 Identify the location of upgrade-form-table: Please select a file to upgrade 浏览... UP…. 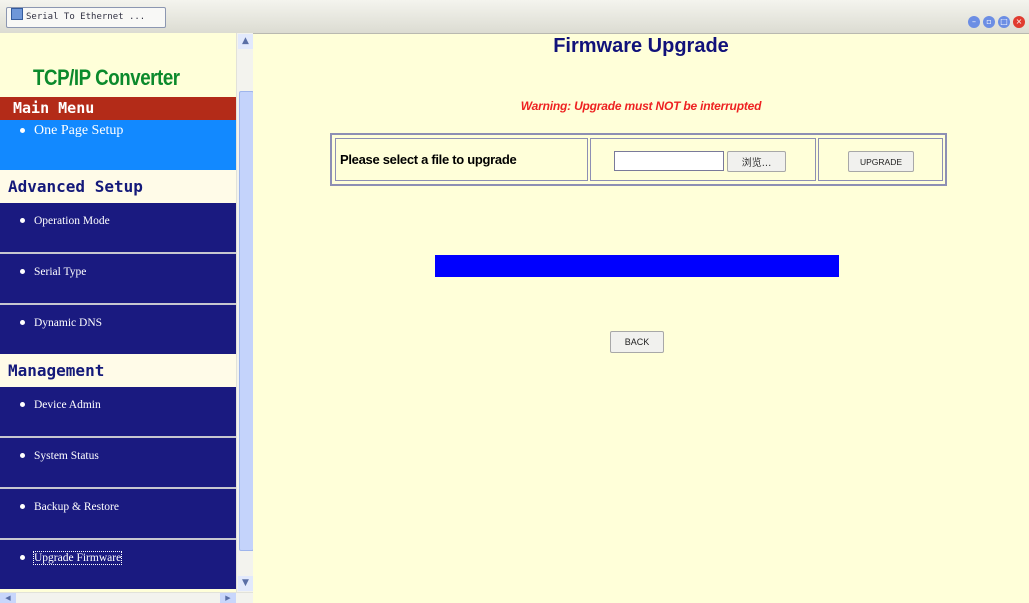
(638, 159).